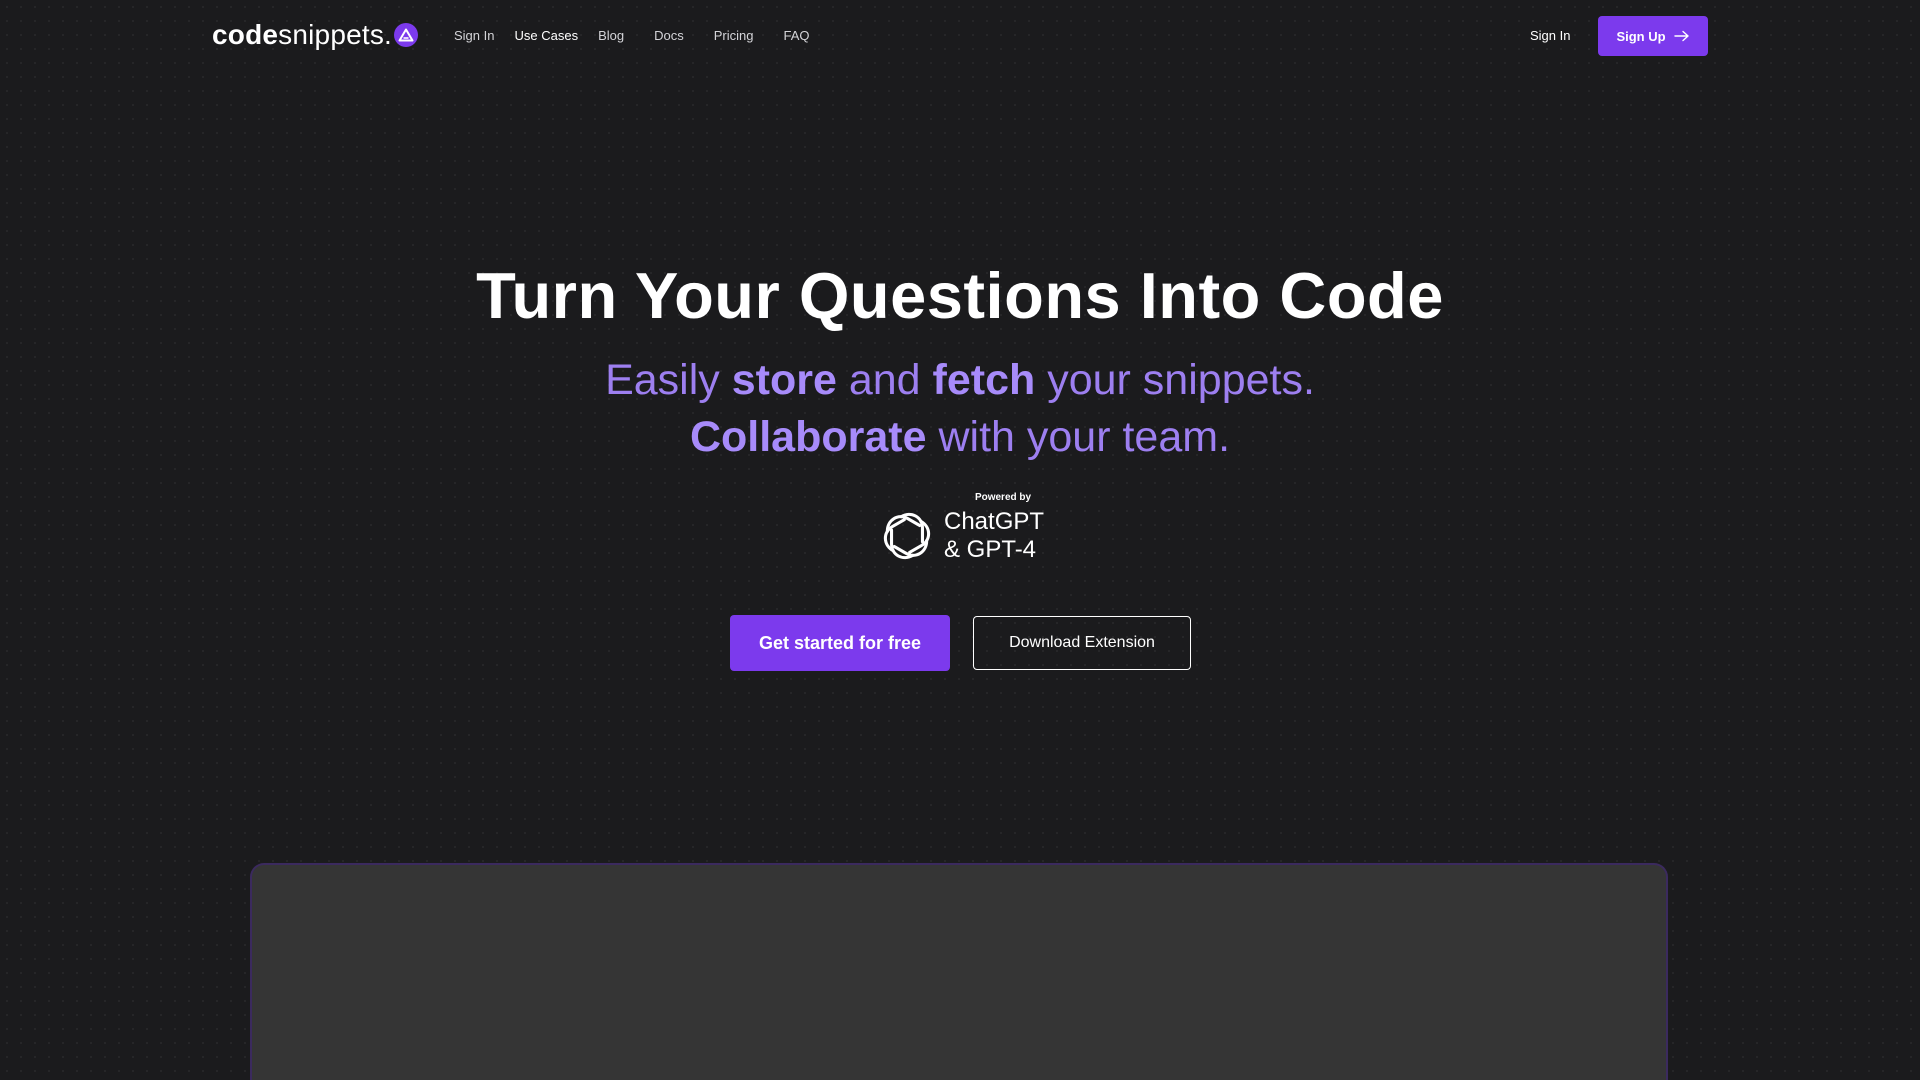  What do you see at coordinates (335, 34) in the screenshot?
I see `logo-text-light: snippets.` at bounding box center [335, 34].